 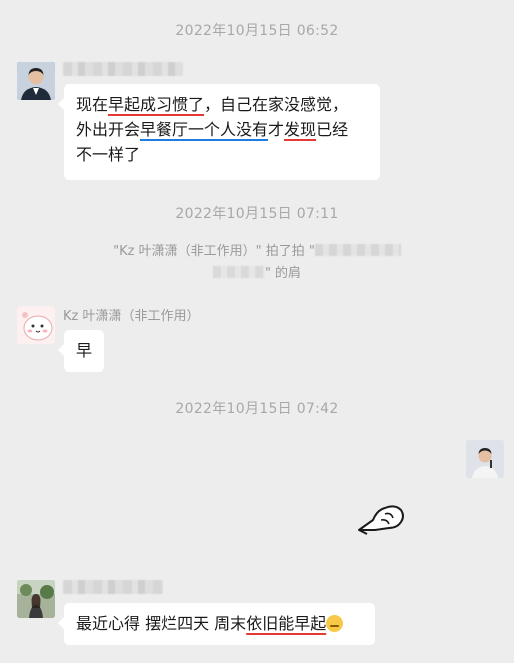 What do you see at coordinates (131, 316) in the screenshot?
I see `sender-name: Kz 叶潇潇（非工作用）` at bounding box center [131, 316].